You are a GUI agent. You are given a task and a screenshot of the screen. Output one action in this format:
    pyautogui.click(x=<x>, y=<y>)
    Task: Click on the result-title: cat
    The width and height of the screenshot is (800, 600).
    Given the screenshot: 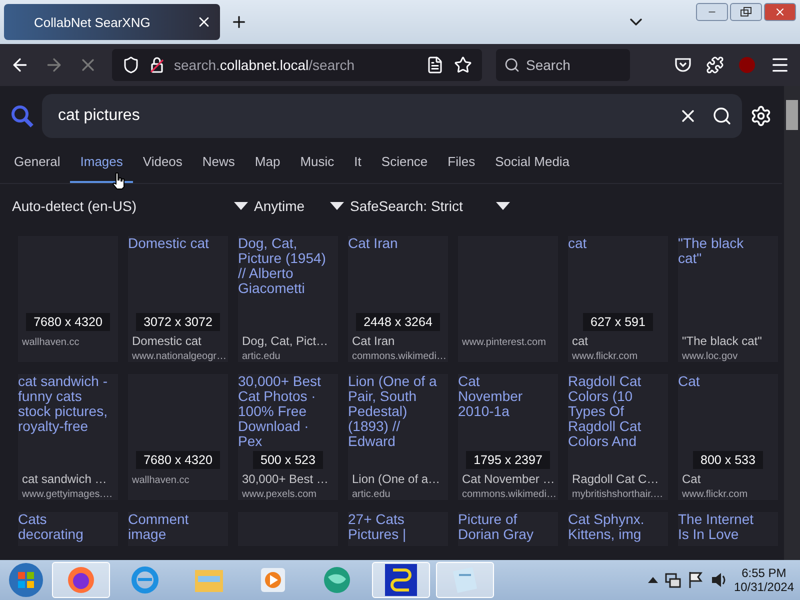 What is the action you would take?
    pyautogui.click(x=613, y=243)
    